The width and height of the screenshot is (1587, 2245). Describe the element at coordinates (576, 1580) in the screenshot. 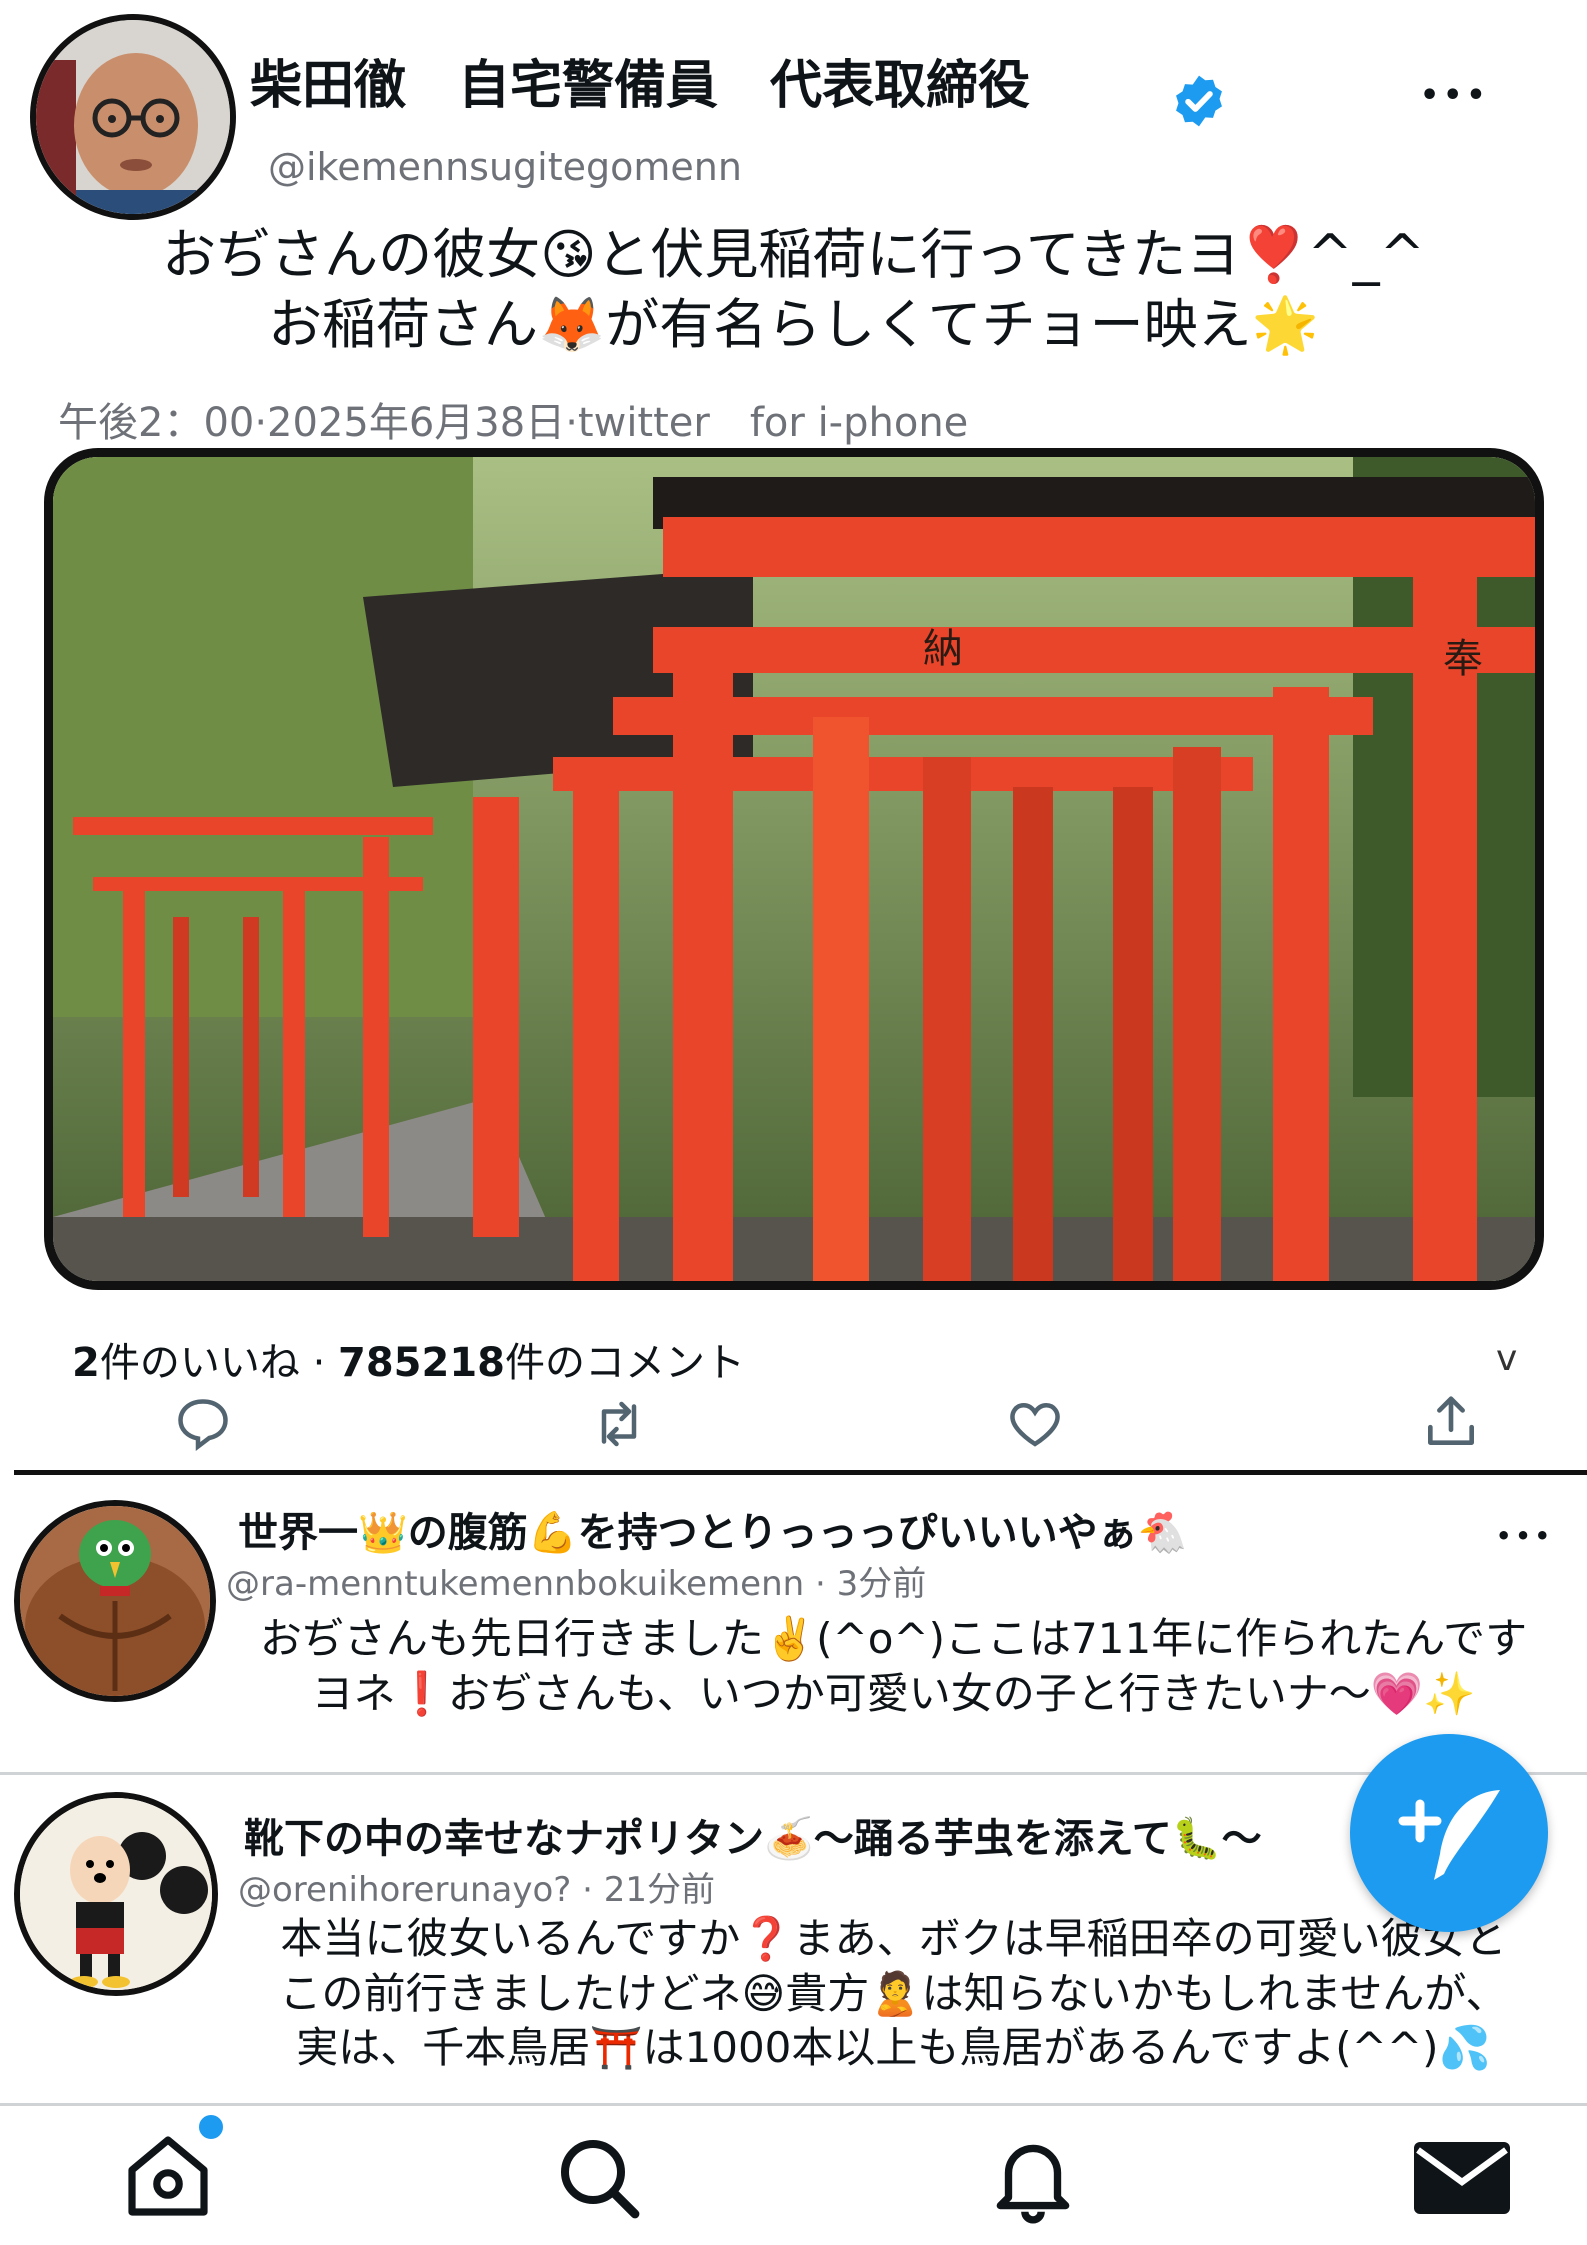

I see `reply-author-handle: @ra-menntukemennbokuikemenn · 3分前` at that location.